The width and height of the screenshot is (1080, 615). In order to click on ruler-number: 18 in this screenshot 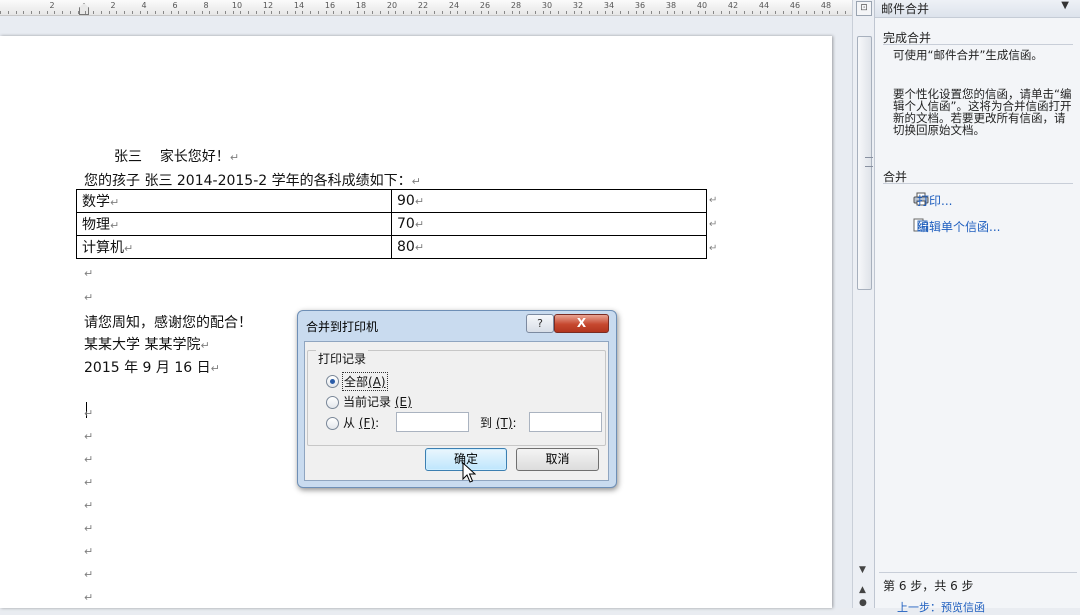, I will do `click(361, 5)`.